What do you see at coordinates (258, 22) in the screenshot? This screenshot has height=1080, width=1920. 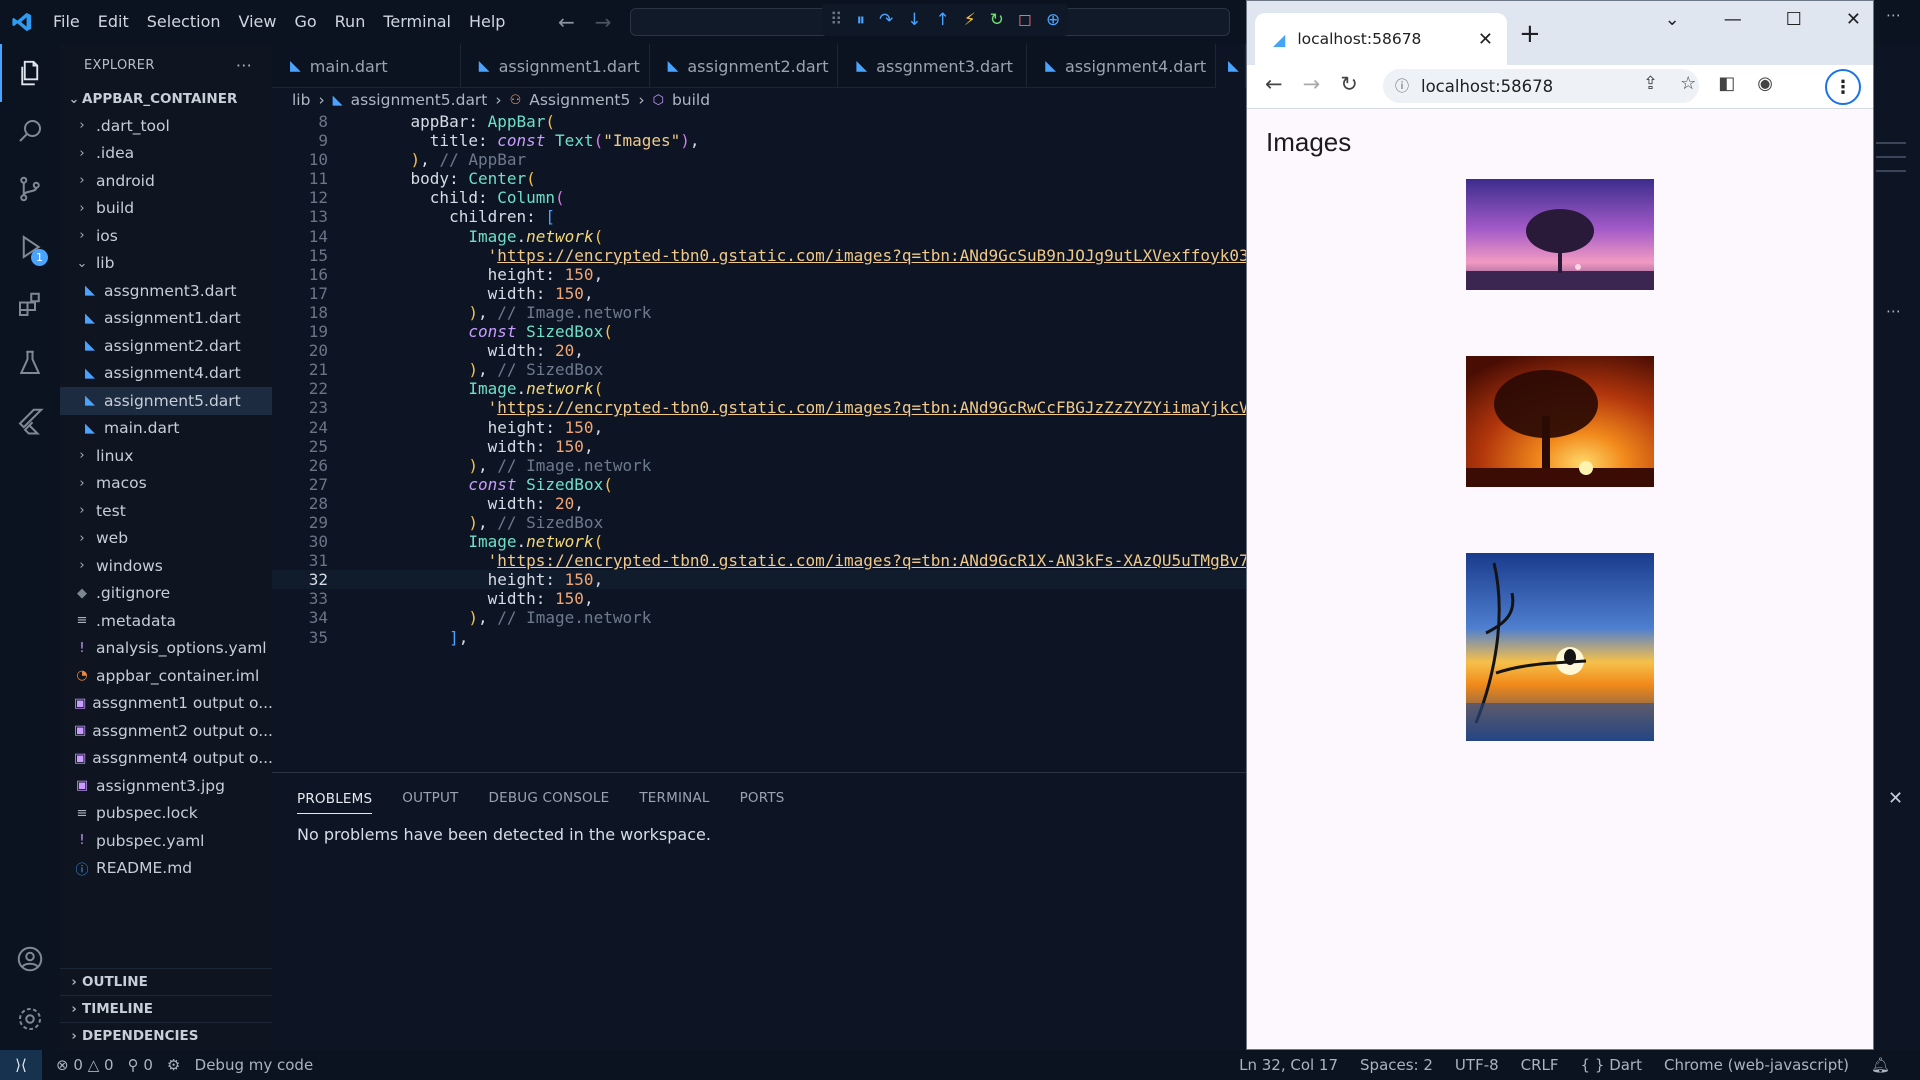 I see `menu-view: View` at bounding box center [258, 22].